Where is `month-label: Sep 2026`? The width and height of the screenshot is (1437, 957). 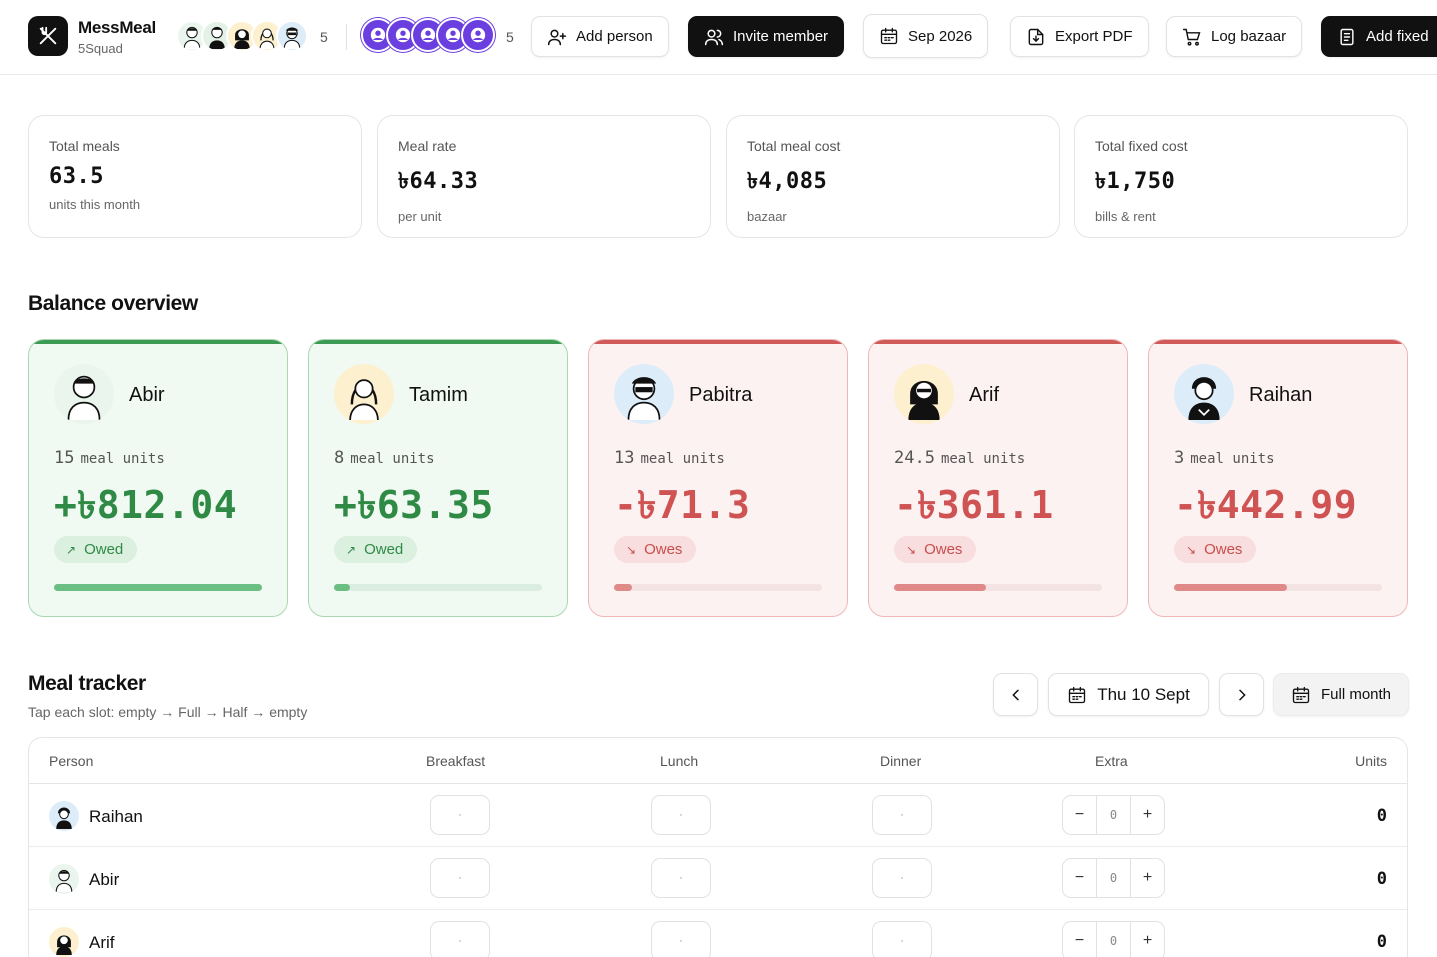
month-label: Sep 2026 is located at coordinates (940, 36).